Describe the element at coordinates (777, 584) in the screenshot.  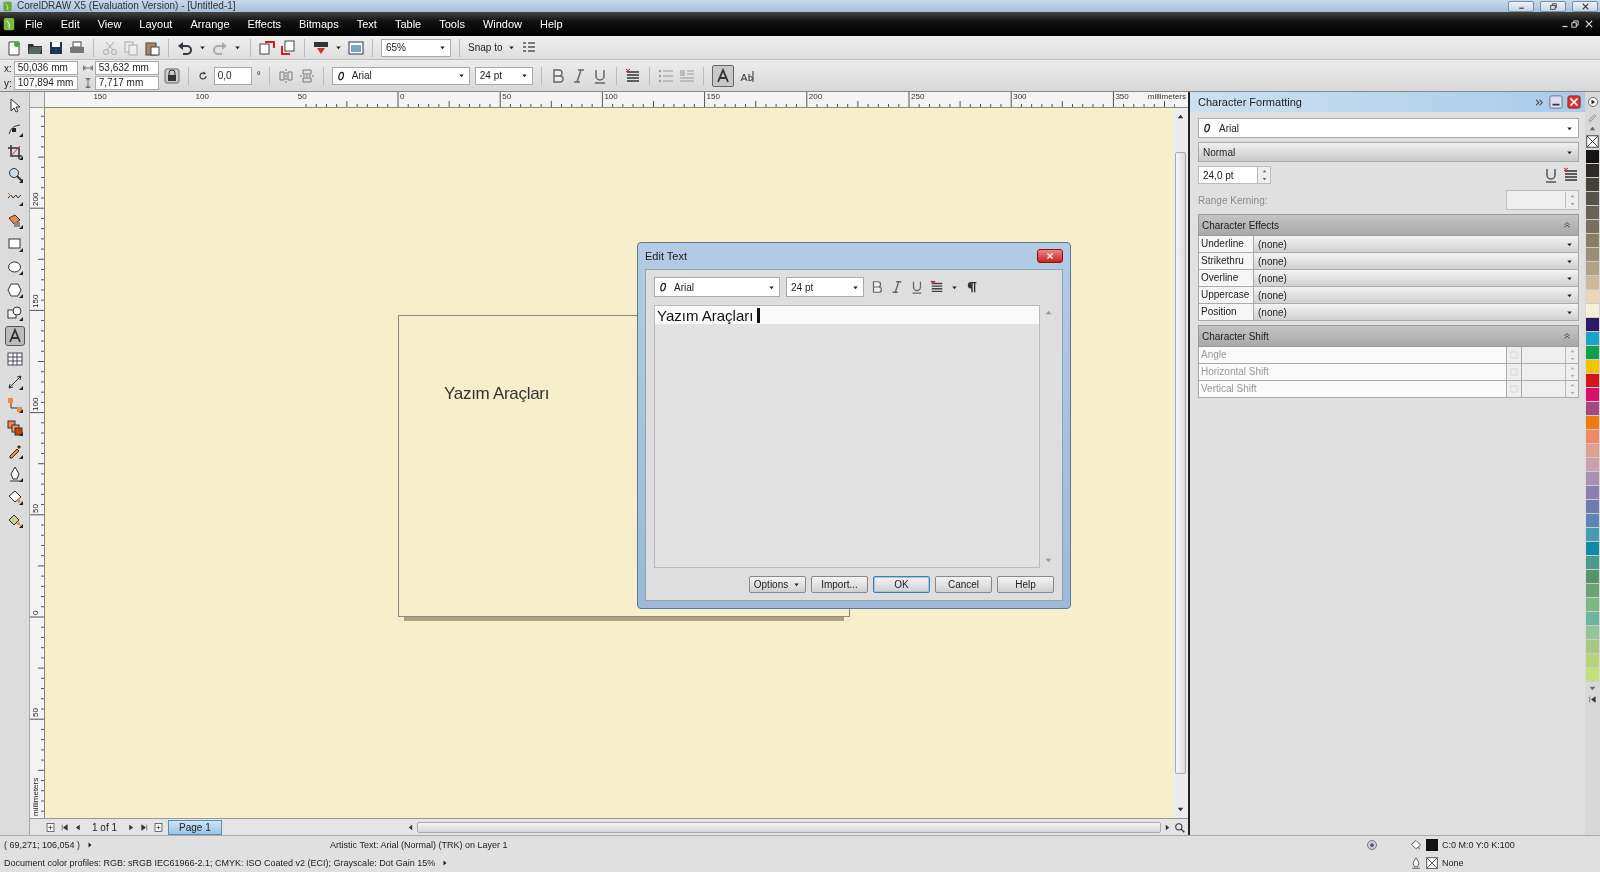
I see `dialog-button: Options` at that location.